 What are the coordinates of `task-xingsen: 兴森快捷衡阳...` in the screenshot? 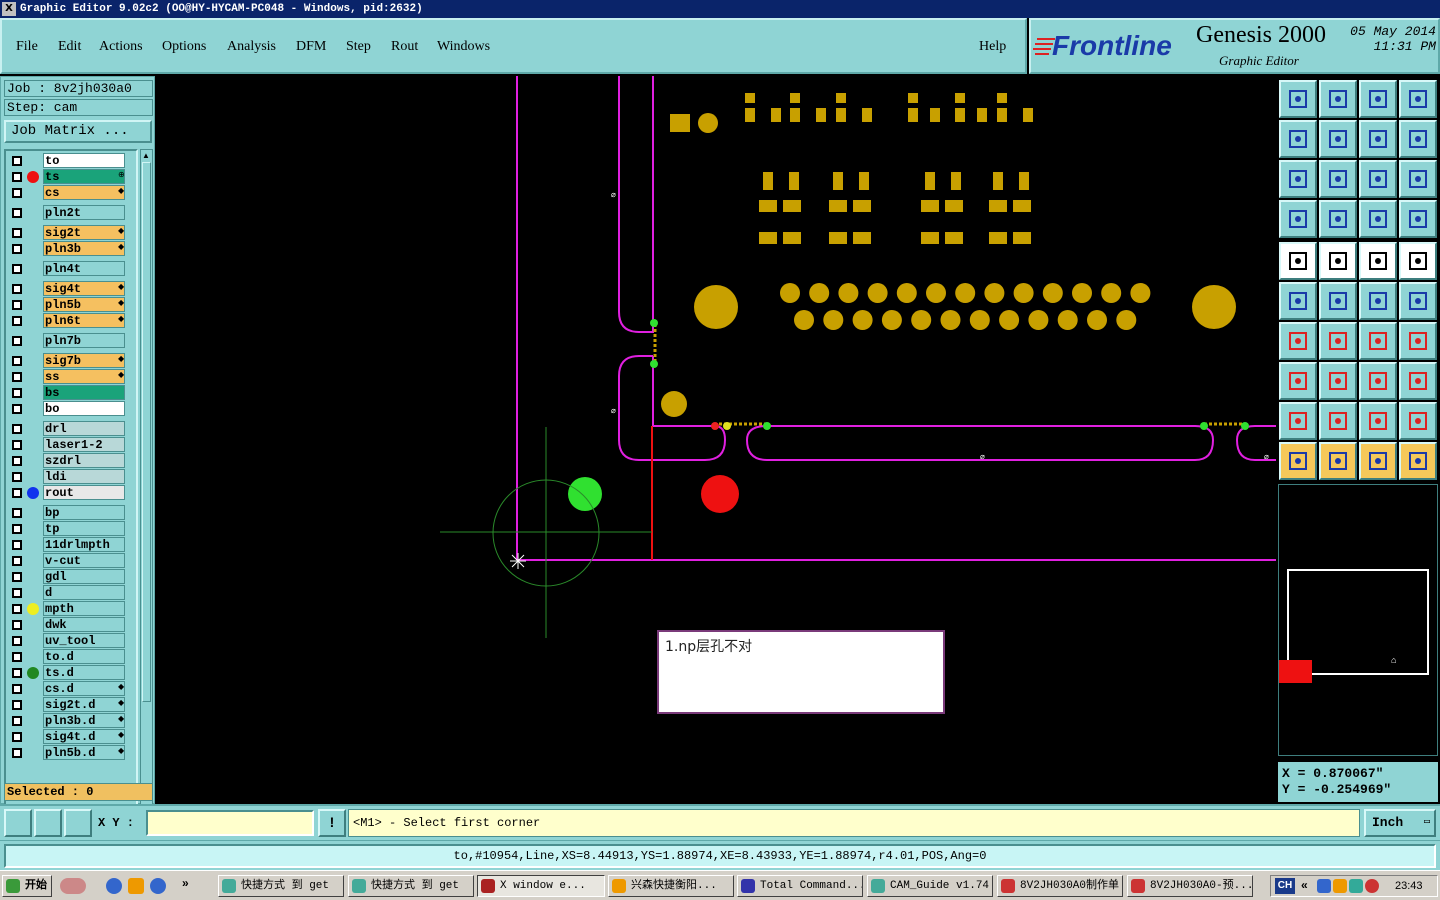 It's located at (671, 886).